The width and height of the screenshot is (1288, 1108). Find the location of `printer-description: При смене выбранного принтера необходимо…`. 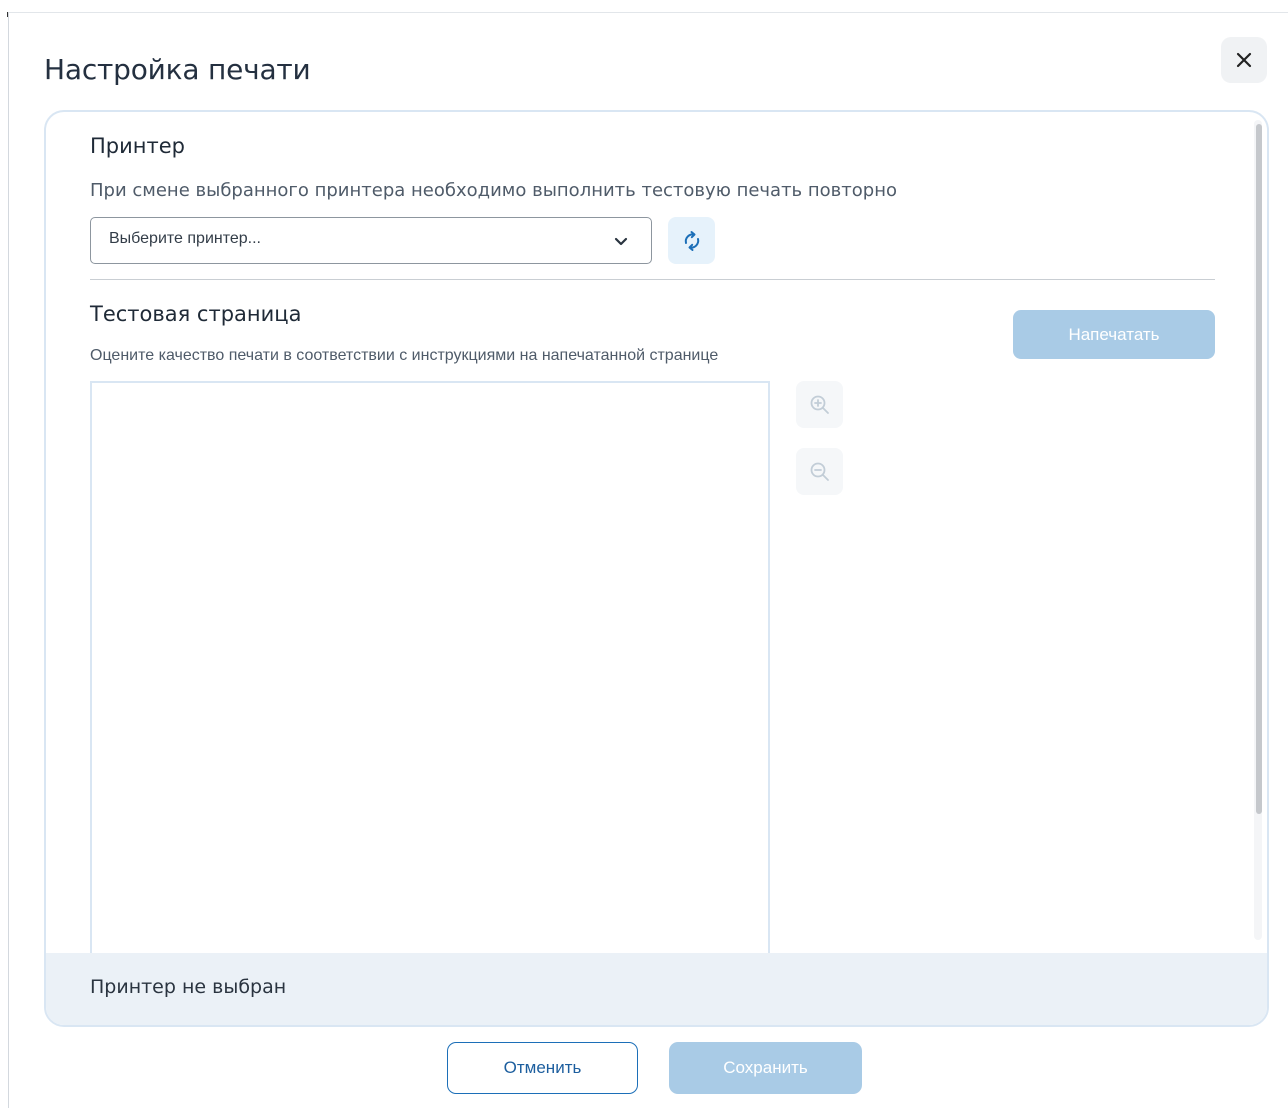

printer-description: При смене выбранного принтера необходимо… is located at coordinates (493, 190).